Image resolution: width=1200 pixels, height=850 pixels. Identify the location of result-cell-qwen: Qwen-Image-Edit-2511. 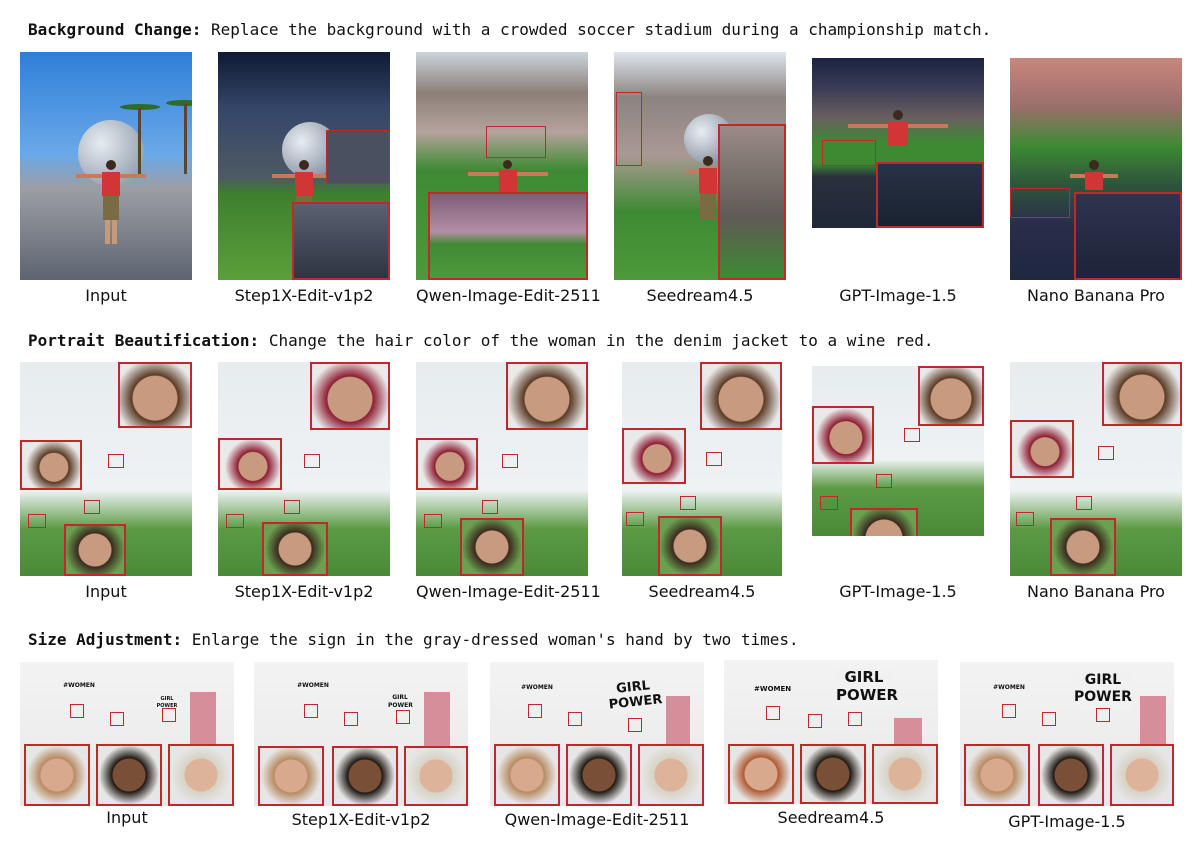
(508, 488).